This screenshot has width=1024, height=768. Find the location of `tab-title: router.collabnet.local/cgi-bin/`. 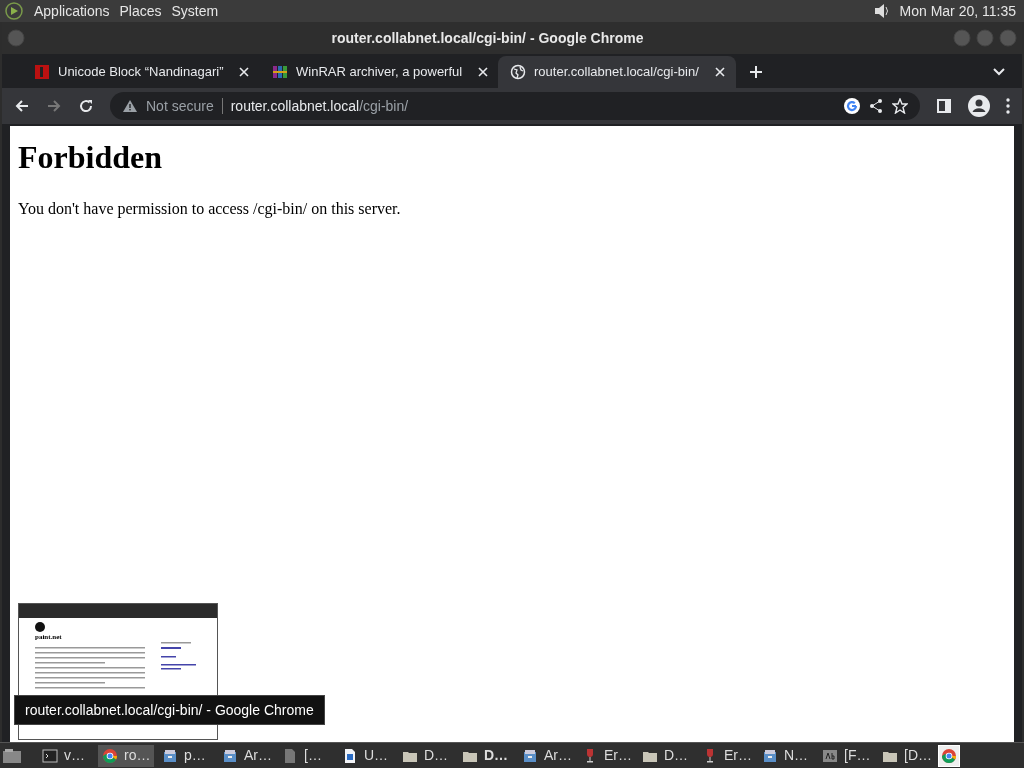

tab-title: router.collabnet.local/cgi-bin/ is located at coordinates (616, 72).